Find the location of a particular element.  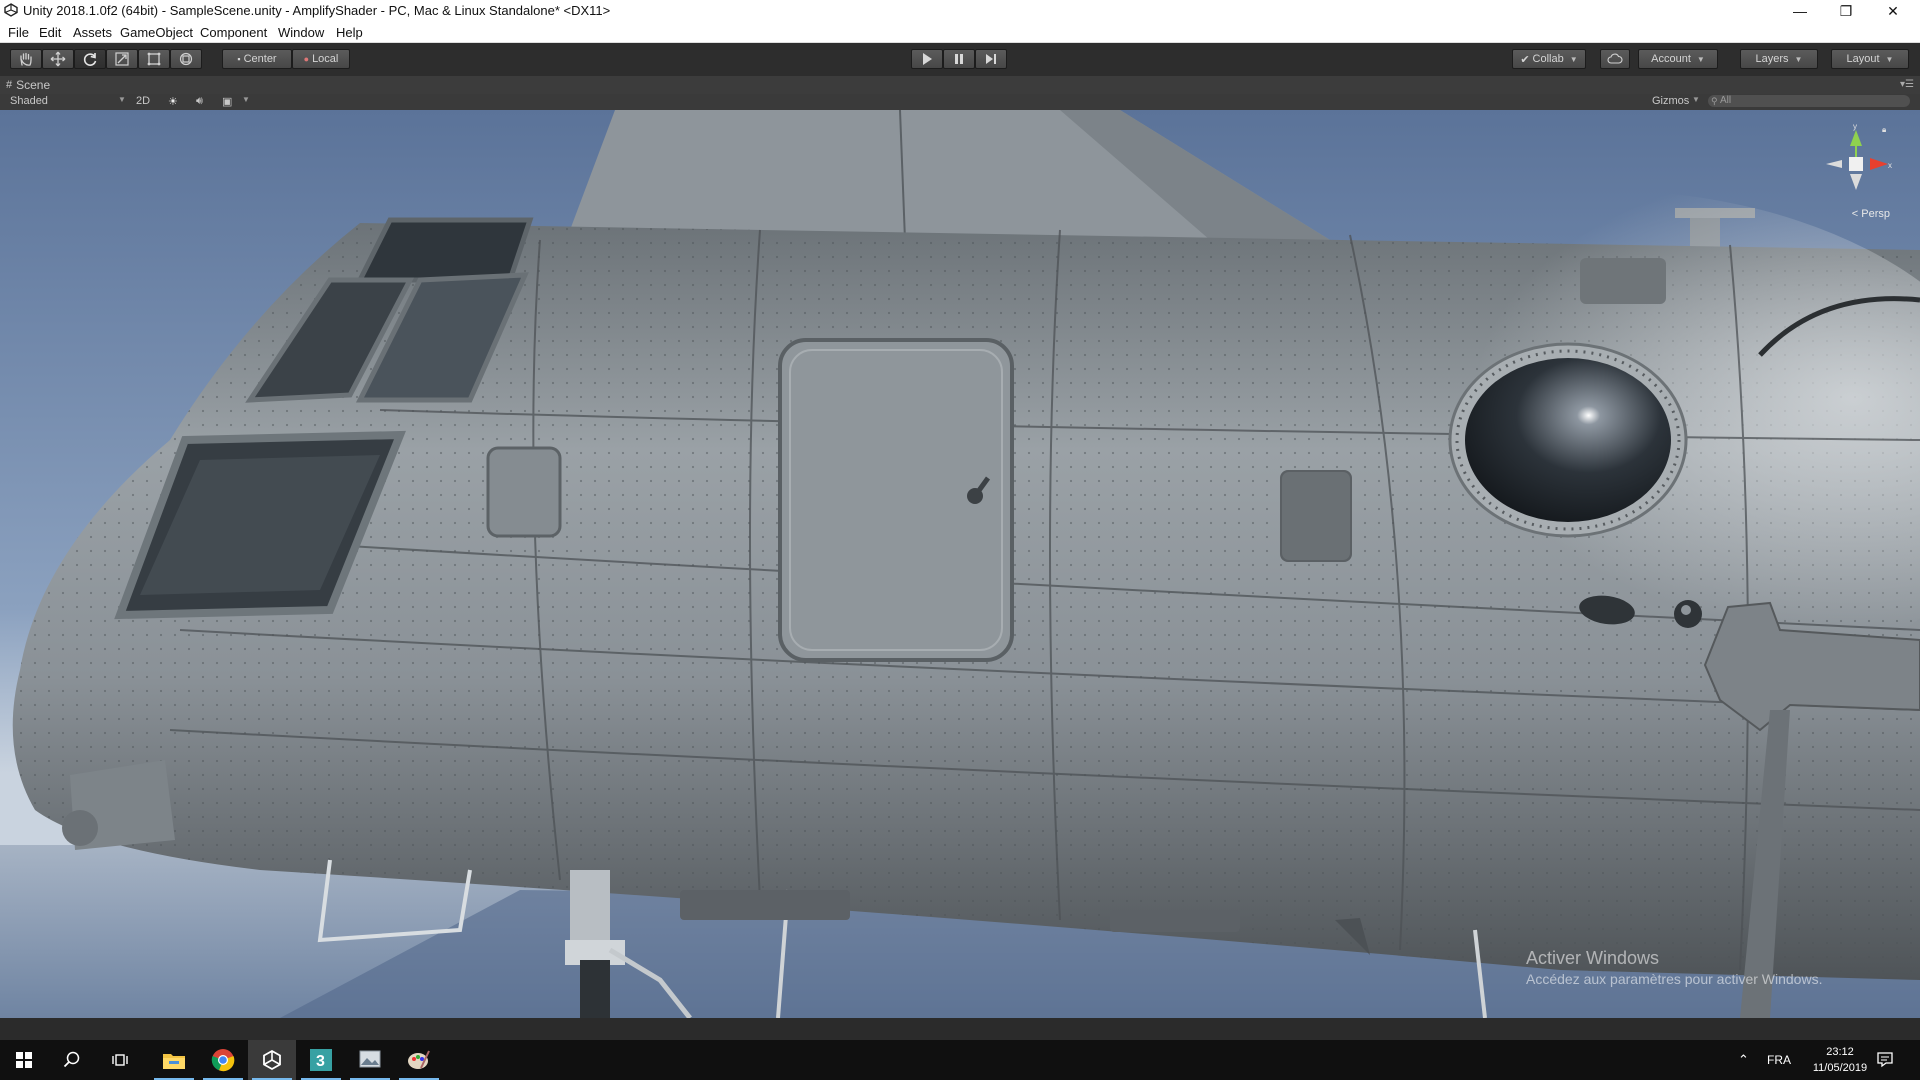

task-view-icon is located at coordinates (120, 1060).